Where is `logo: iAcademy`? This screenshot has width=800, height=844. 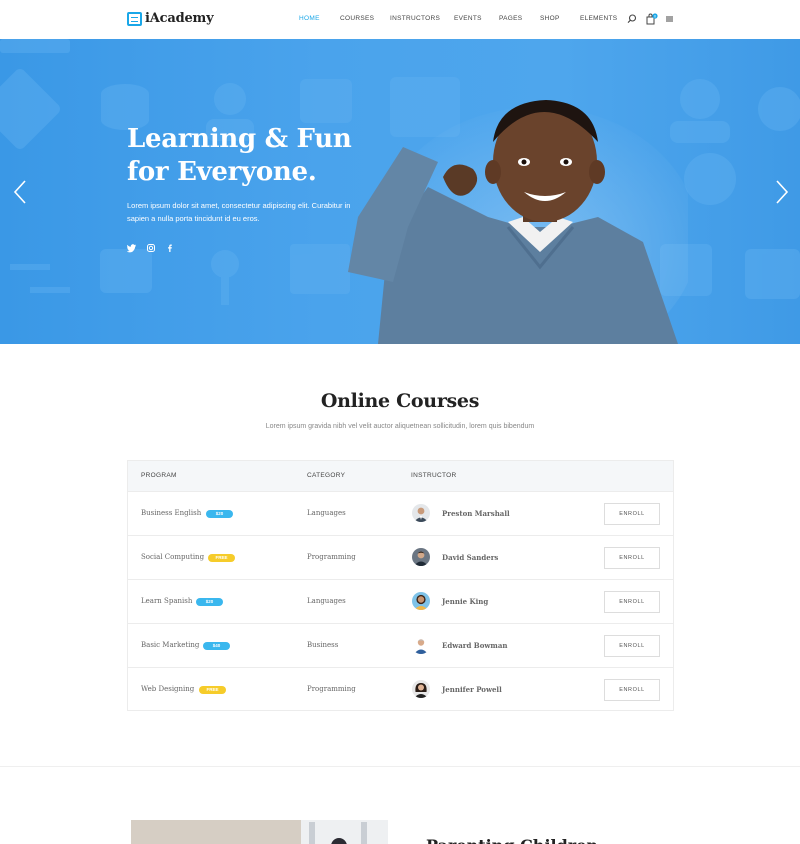
logo: iAcademy is located at coordinates (170, 18).